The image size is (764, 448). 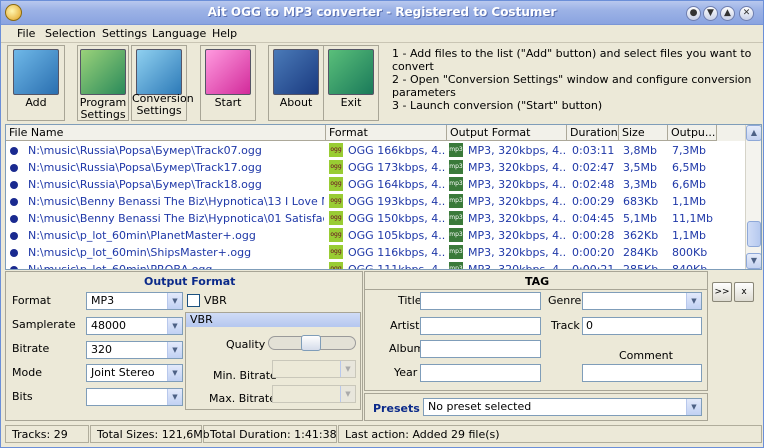 What do you see at coordinates (643, 133) in the screenshot?
I see `col-size: Size` at bounding box center [643, 133].